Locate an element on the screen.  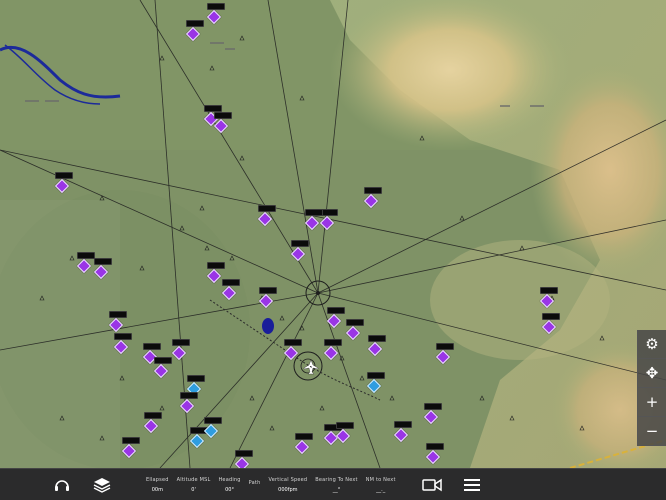
stat-value: 00m is located at coordinates (157, 490).